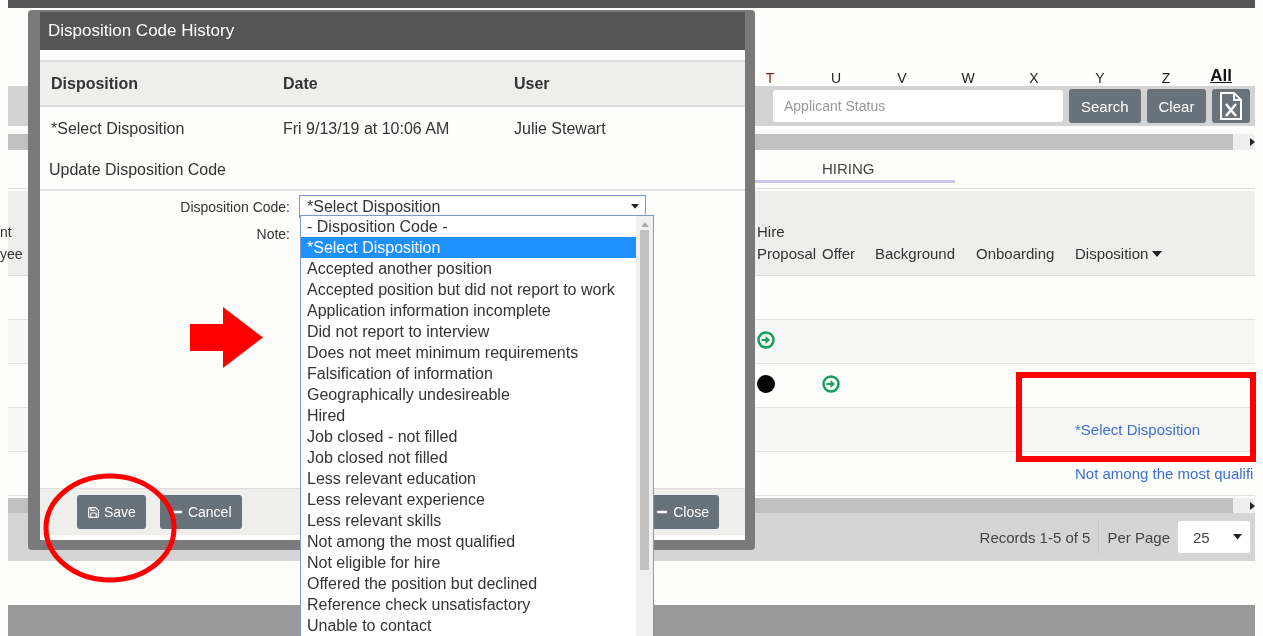 This screenshot has width=1263, height=636. Describe the element at coordinates (1166, 78) in the screenshot. I see `letter-link: Z` at that location.